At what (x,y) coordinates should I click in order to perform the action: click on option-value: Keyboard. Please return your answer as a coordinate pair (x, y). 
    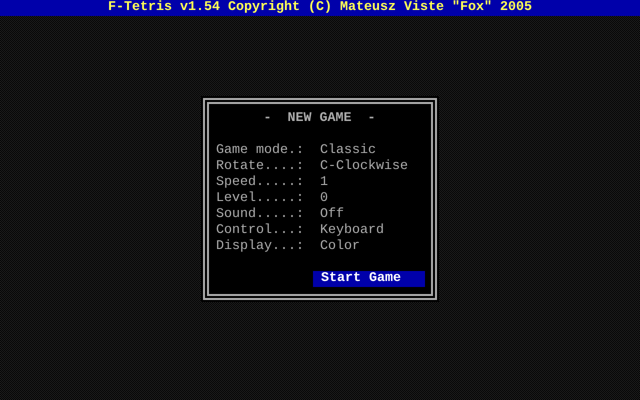
    Looking at the image, I should click on (352, 231).